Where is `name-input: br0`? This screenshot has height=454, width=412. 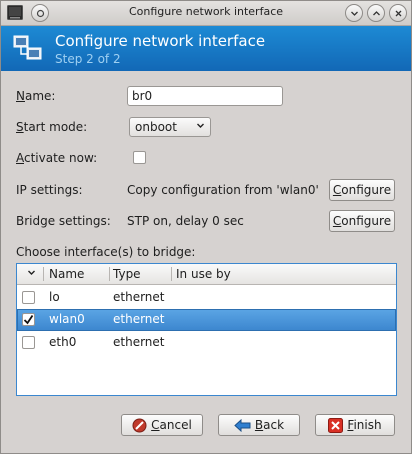
name-input: br0 is located at coordinates (205, 96).